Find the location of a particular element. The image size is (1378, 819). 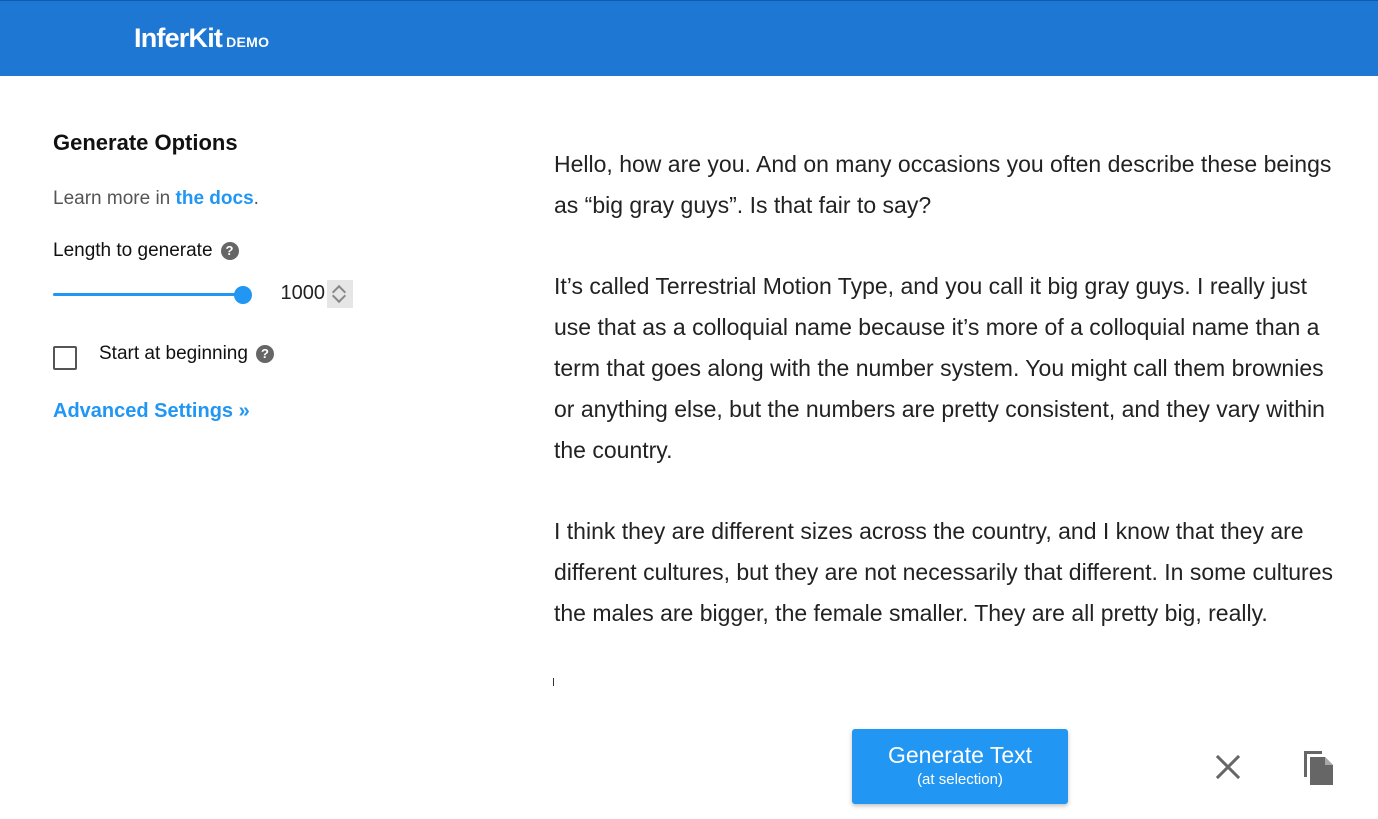

docs-link: the docs is located at coordinates (215, 198).